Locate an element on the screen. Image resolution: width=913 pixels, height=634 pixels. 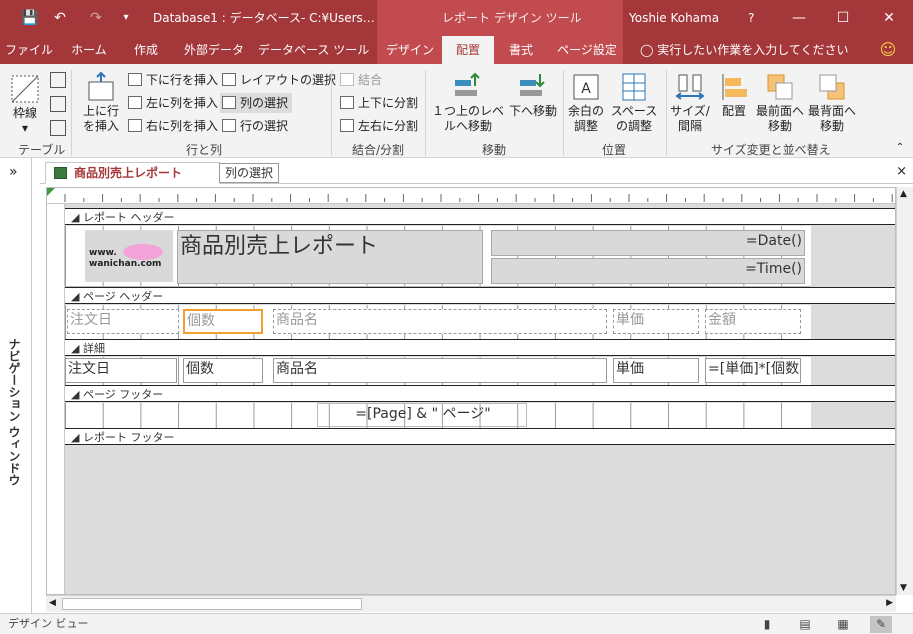
time-field: =Time() is located at coordinates (648, 271).